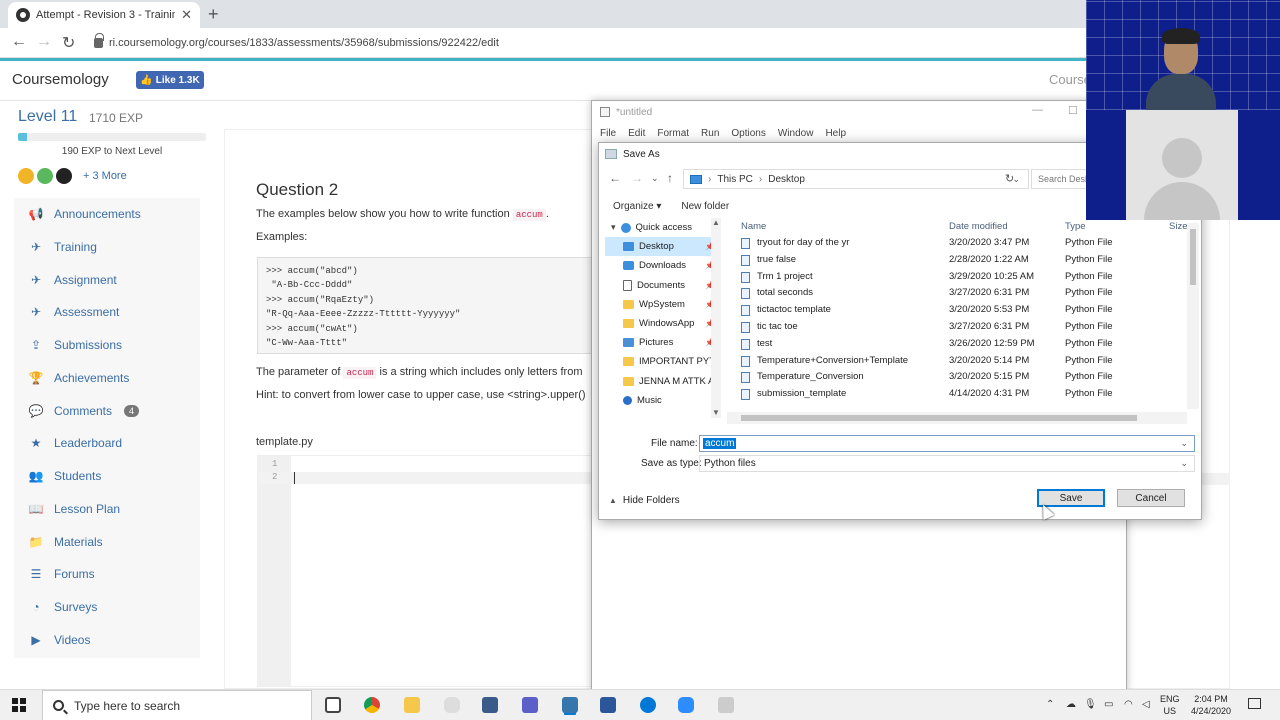 This screenshot has height=720, width=1280. Describe the element at coordinates (796, 133) in the screenshot. I see `menu-window: Window` at that location.